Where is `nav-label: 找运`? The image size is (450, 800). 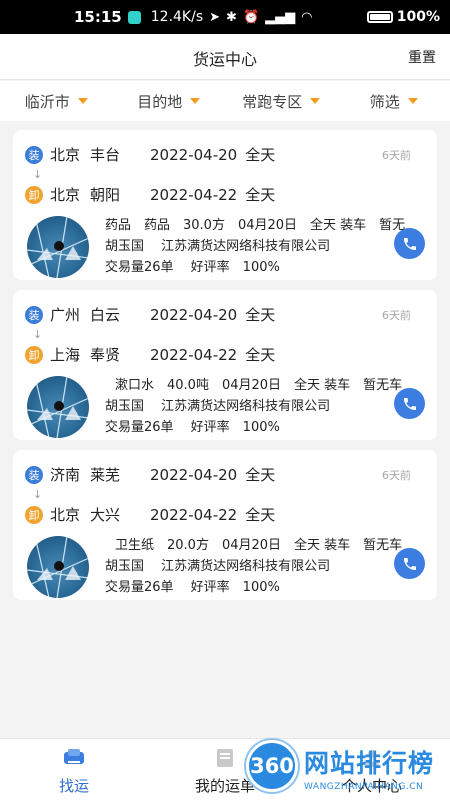 nav-label: 找运 is located at coordinates (73, 786).